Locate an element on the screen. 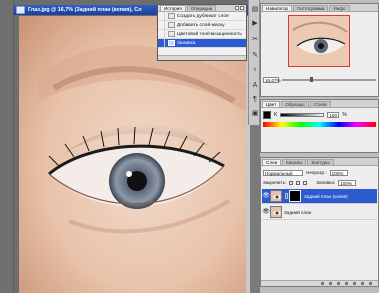 Image resolution: width=379 pixels, height=293 pixels. history-item-label: Заливка is located at coordinates (186, 43).